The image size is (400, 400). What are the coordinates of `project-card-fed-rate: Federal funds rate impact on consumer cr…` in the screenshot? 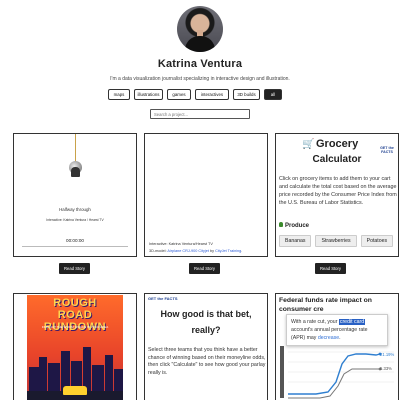 It's located at (337, 346).